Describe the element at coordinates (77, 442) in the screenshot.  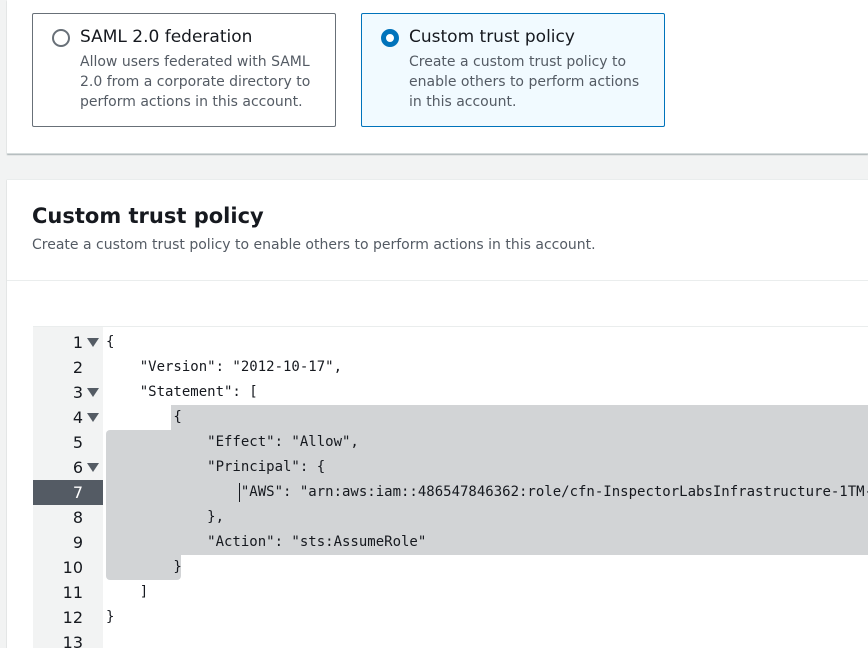
I see `line-number: 5` at that location.